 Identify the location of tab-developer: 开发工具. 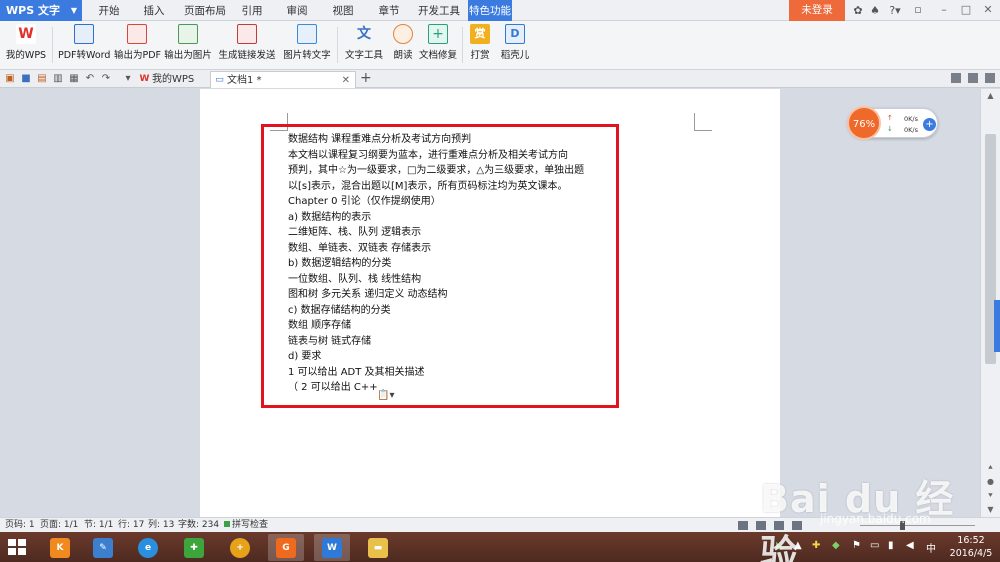
(439, 10).